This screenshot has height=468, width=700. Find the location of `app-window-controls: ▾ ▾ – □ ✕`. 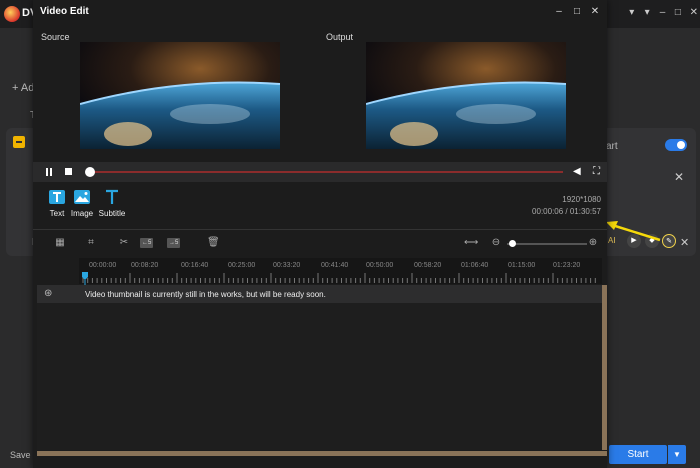

app-window-controls: ▾ ▾ – □ ✕ is located at coordinates (663, 13).